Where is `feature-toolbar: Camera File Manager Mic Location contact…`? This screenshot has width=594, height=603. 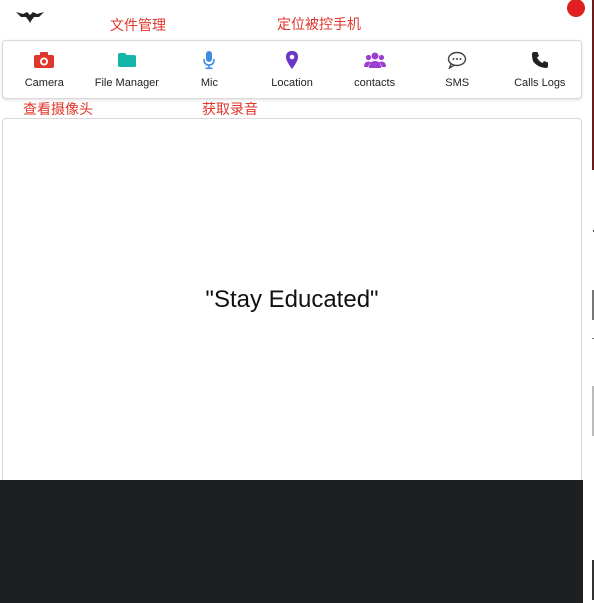
feature-toolbar: Camera File Manager Mic Location contact… is located at coordinates (292, 69).